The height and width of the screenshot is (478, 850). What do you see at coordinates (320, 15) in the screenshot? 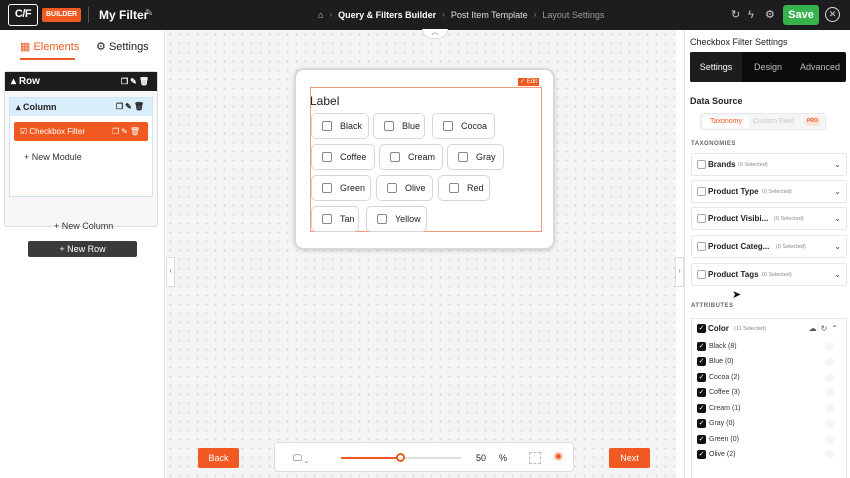
I see `home-icon: ⌂` at bounding box center [320, 15].